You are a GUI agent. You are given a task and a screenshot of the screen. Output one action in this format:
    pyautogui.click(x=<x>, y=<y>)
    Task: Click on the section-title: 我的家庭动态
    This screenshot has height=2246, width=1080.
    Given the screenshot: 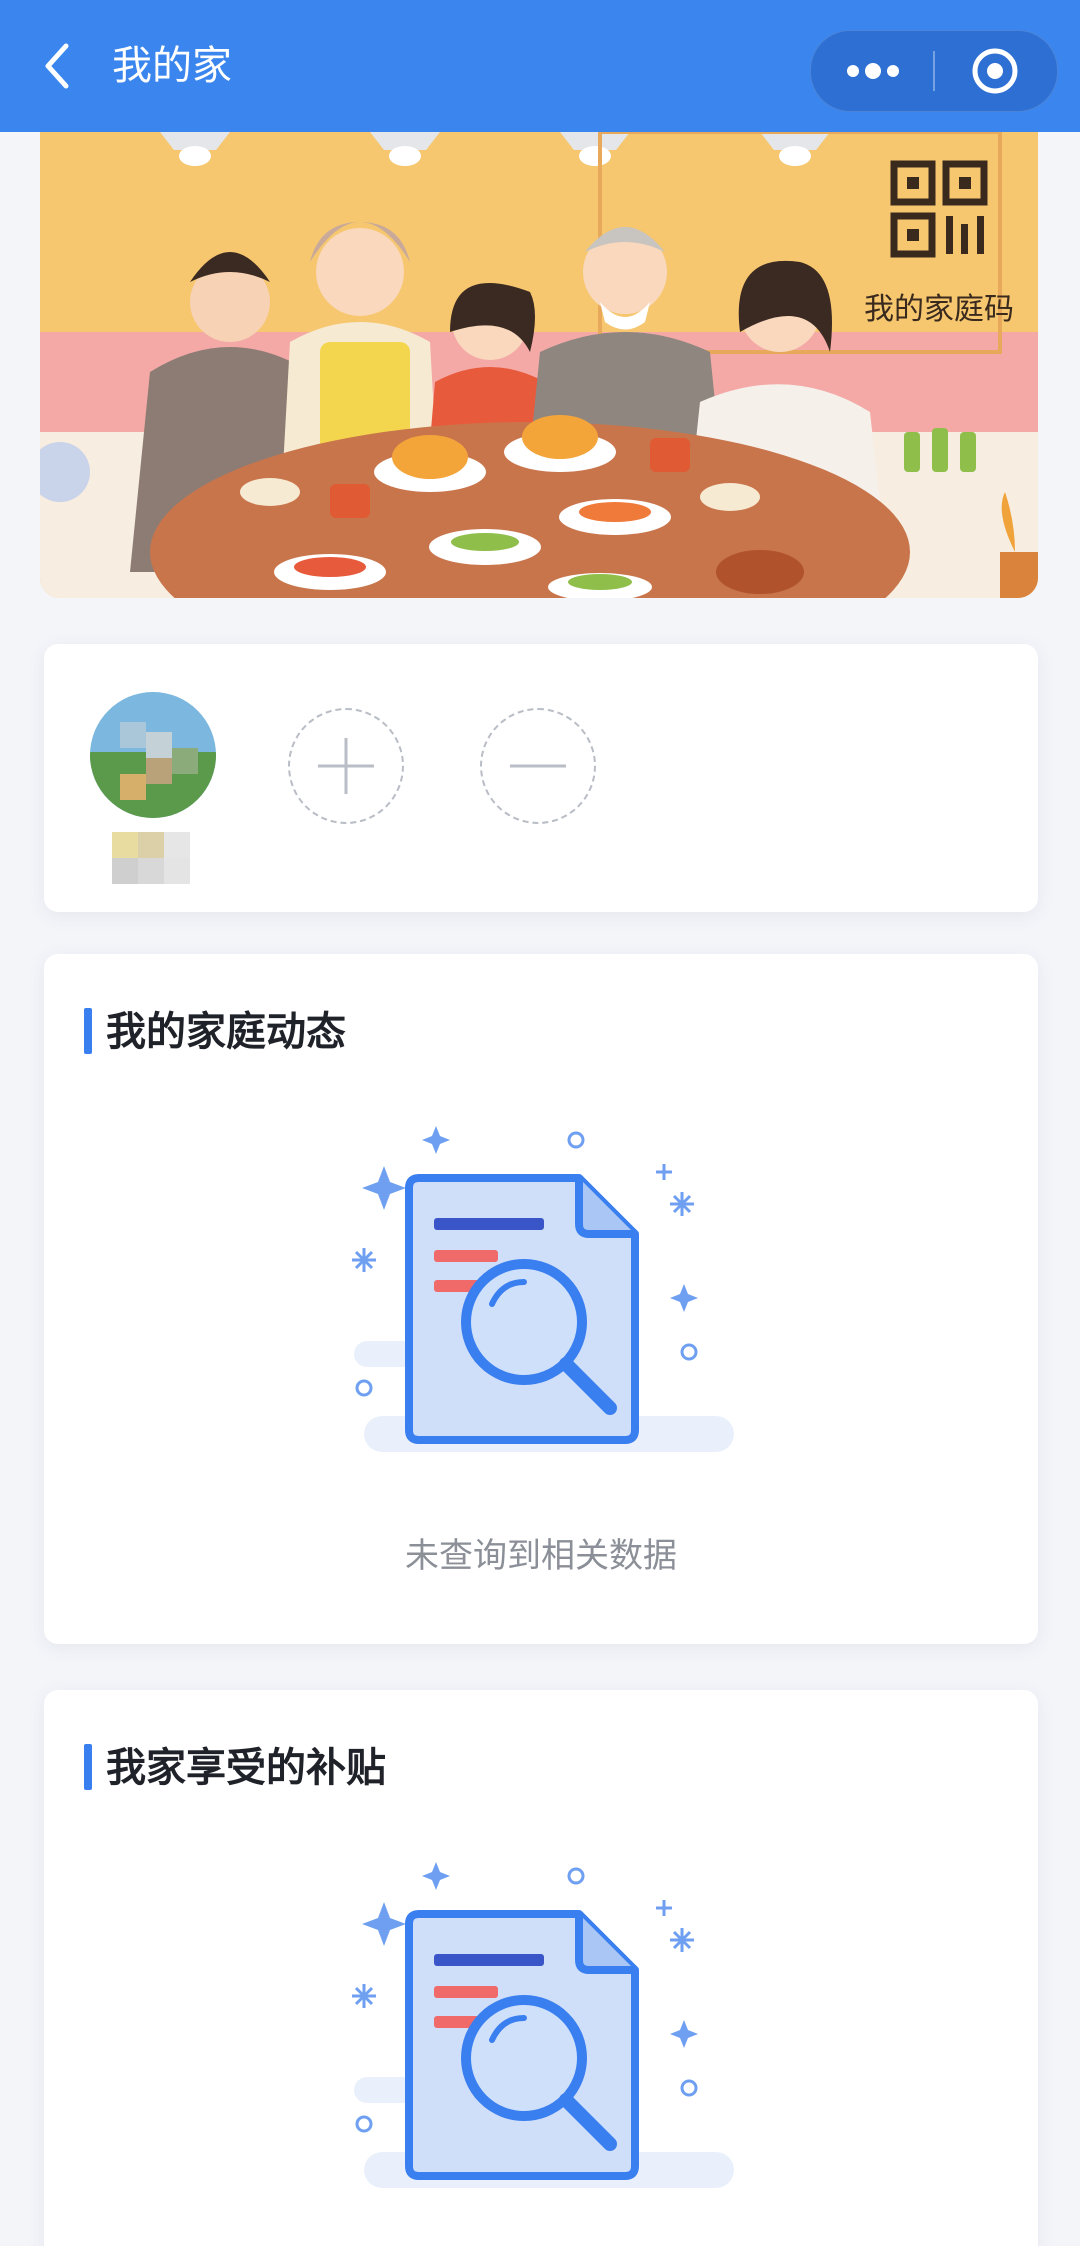 What is the action you would take?
    pyautogui.click(x=226, y=1032)
    